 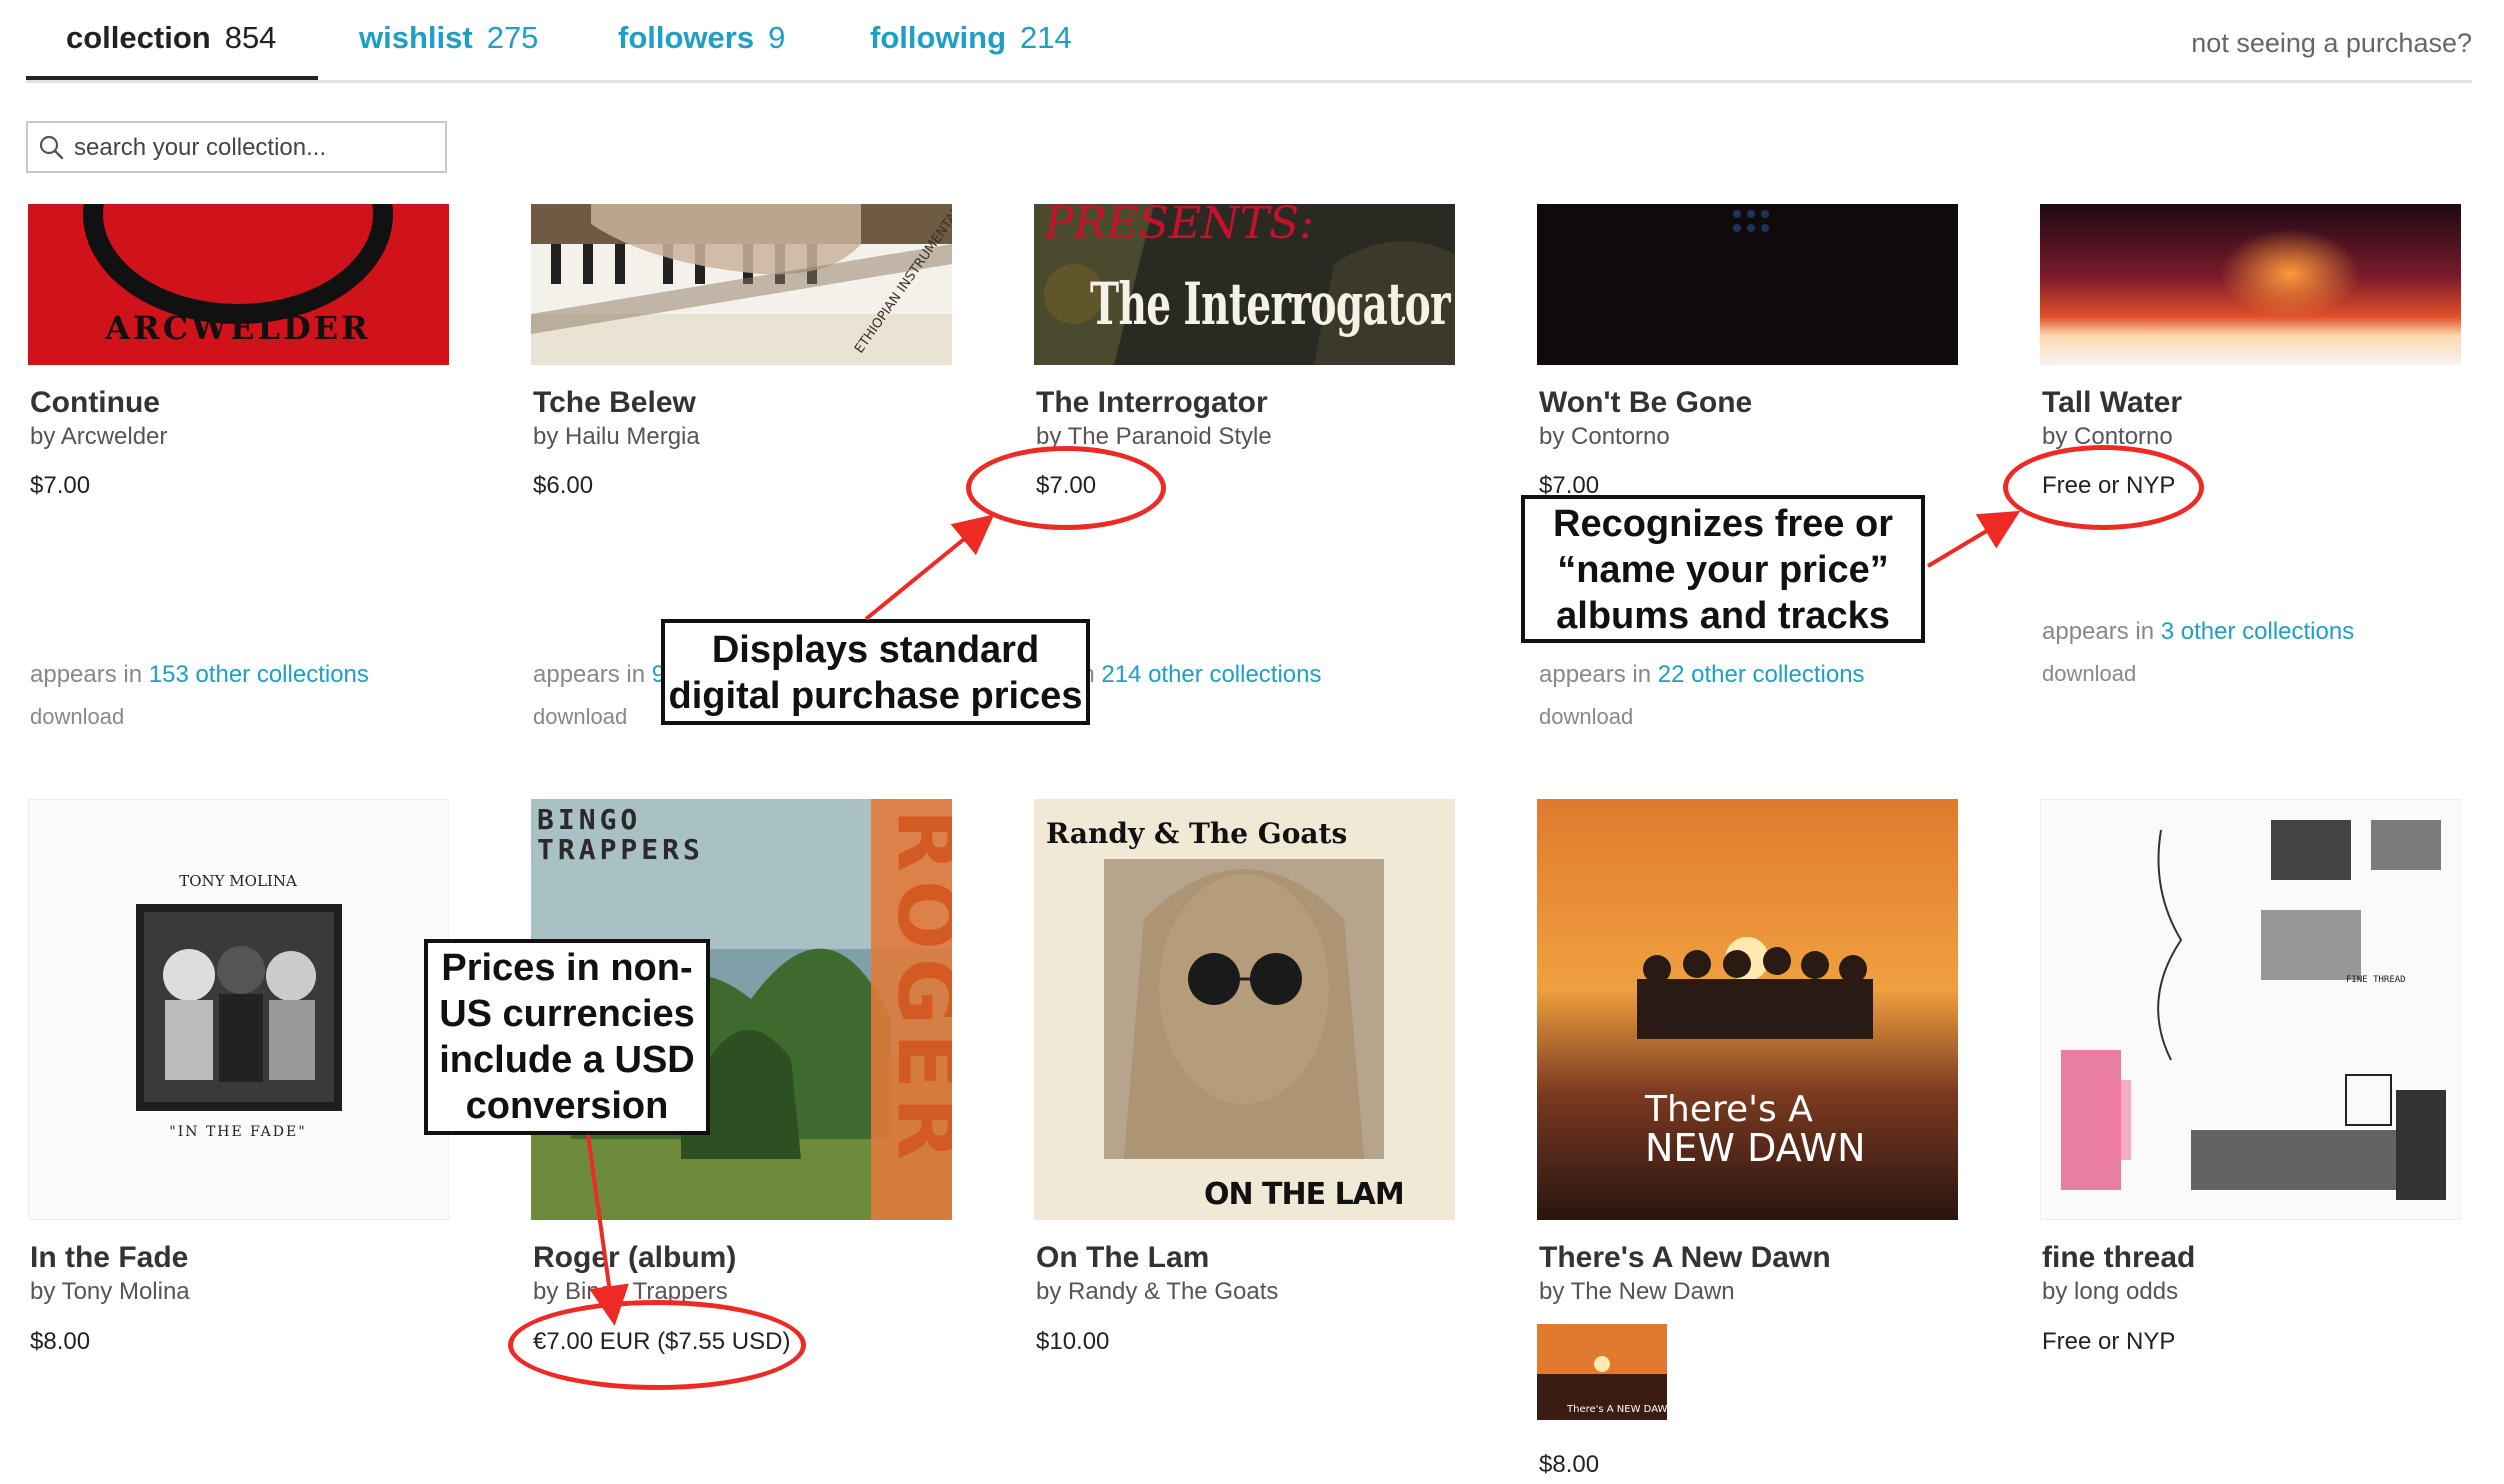 I want to click on highlight-ring-eur-price, so click(x=657, y=1345).